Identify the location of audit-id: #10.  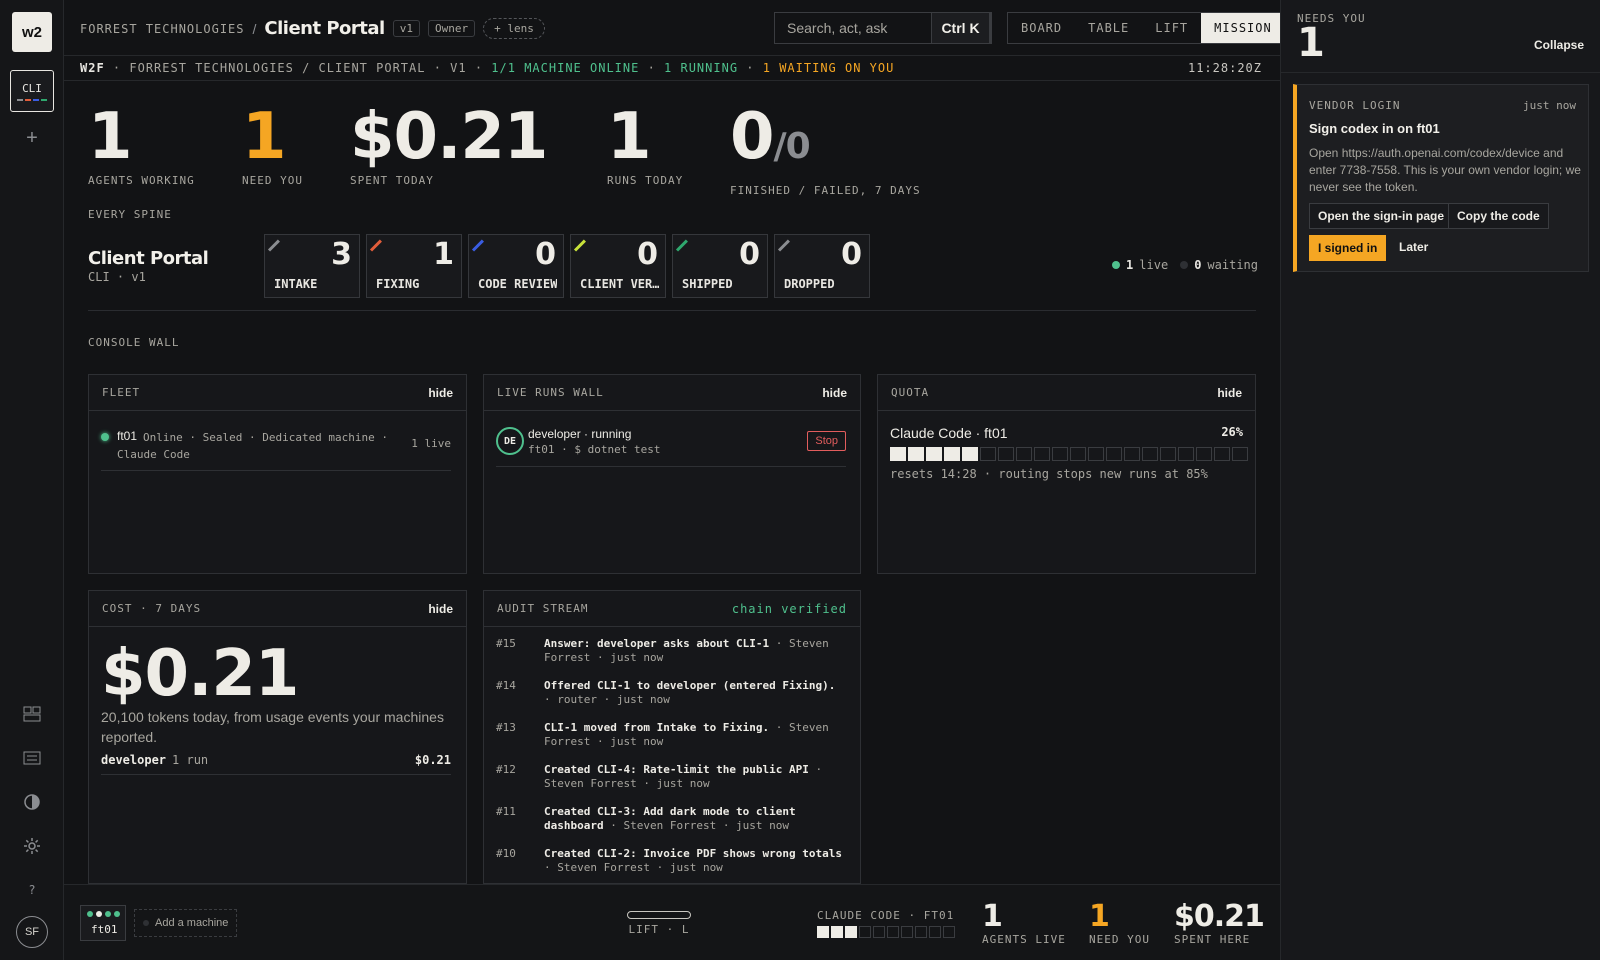
(506, 853).